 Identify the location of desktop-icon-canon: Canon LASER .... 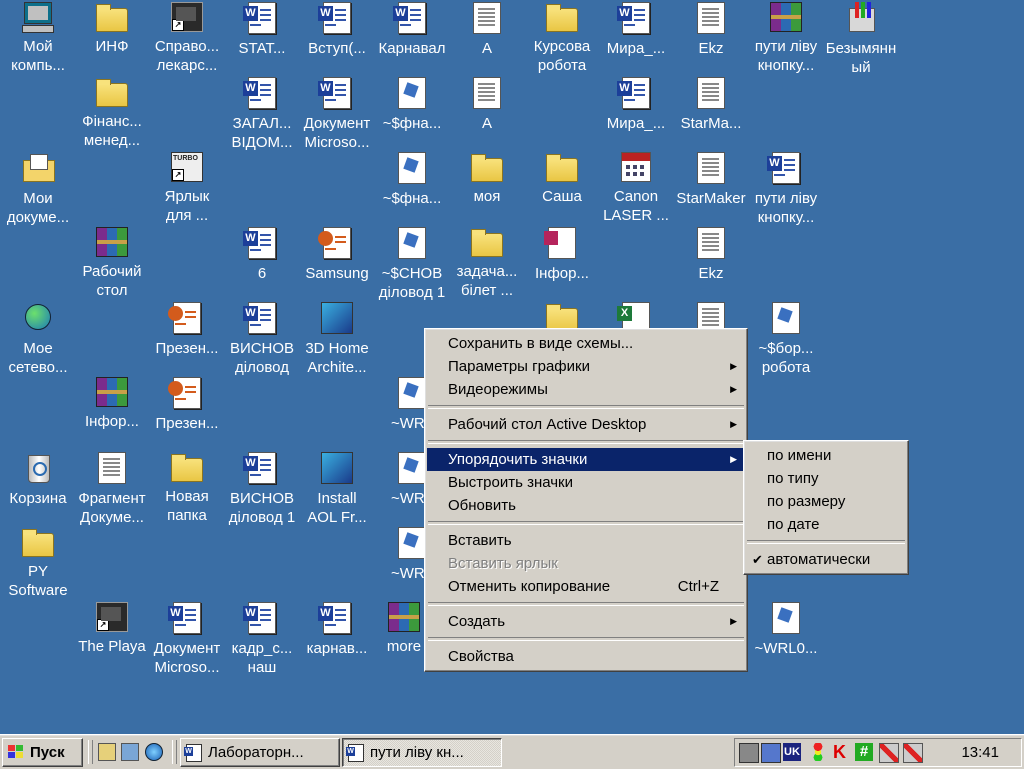
(636, 188).